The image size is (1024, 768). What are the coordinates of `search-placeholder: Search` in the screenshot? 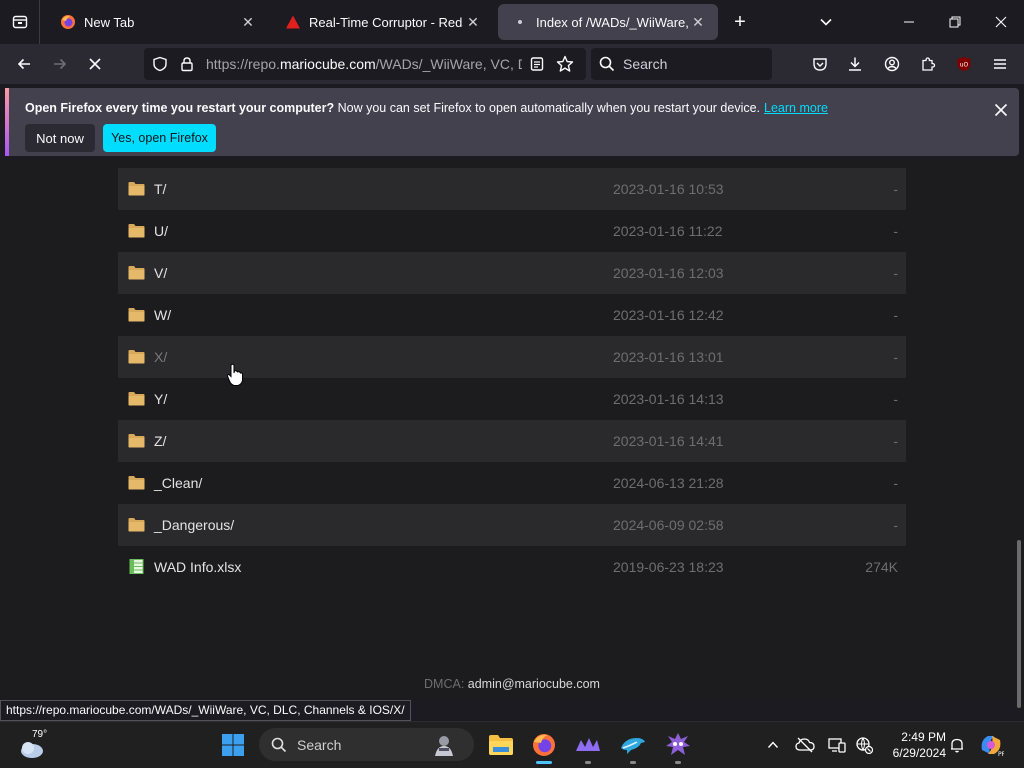 It's located at (645, 64).